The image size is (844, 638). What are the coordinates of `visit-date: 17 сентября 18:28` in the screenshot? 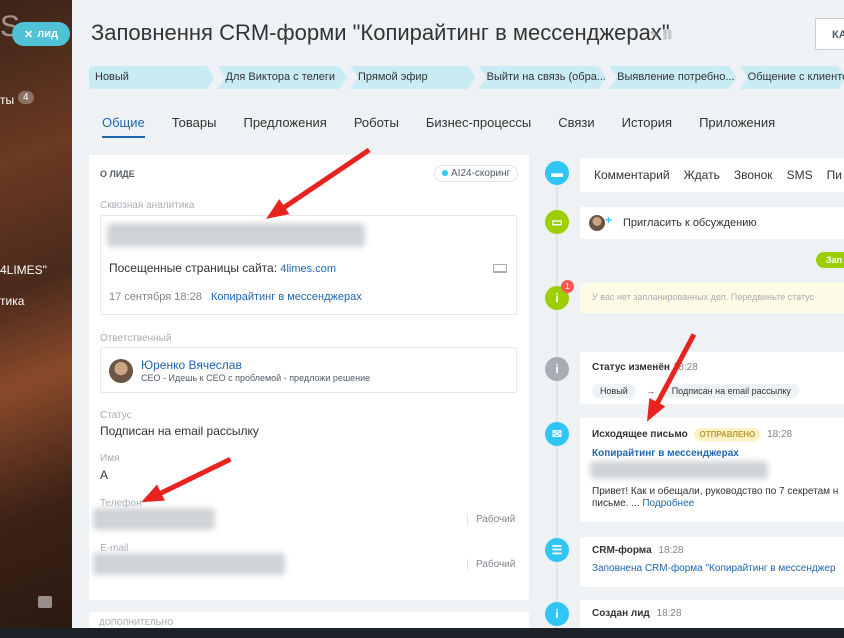 It's located at (155, 297).